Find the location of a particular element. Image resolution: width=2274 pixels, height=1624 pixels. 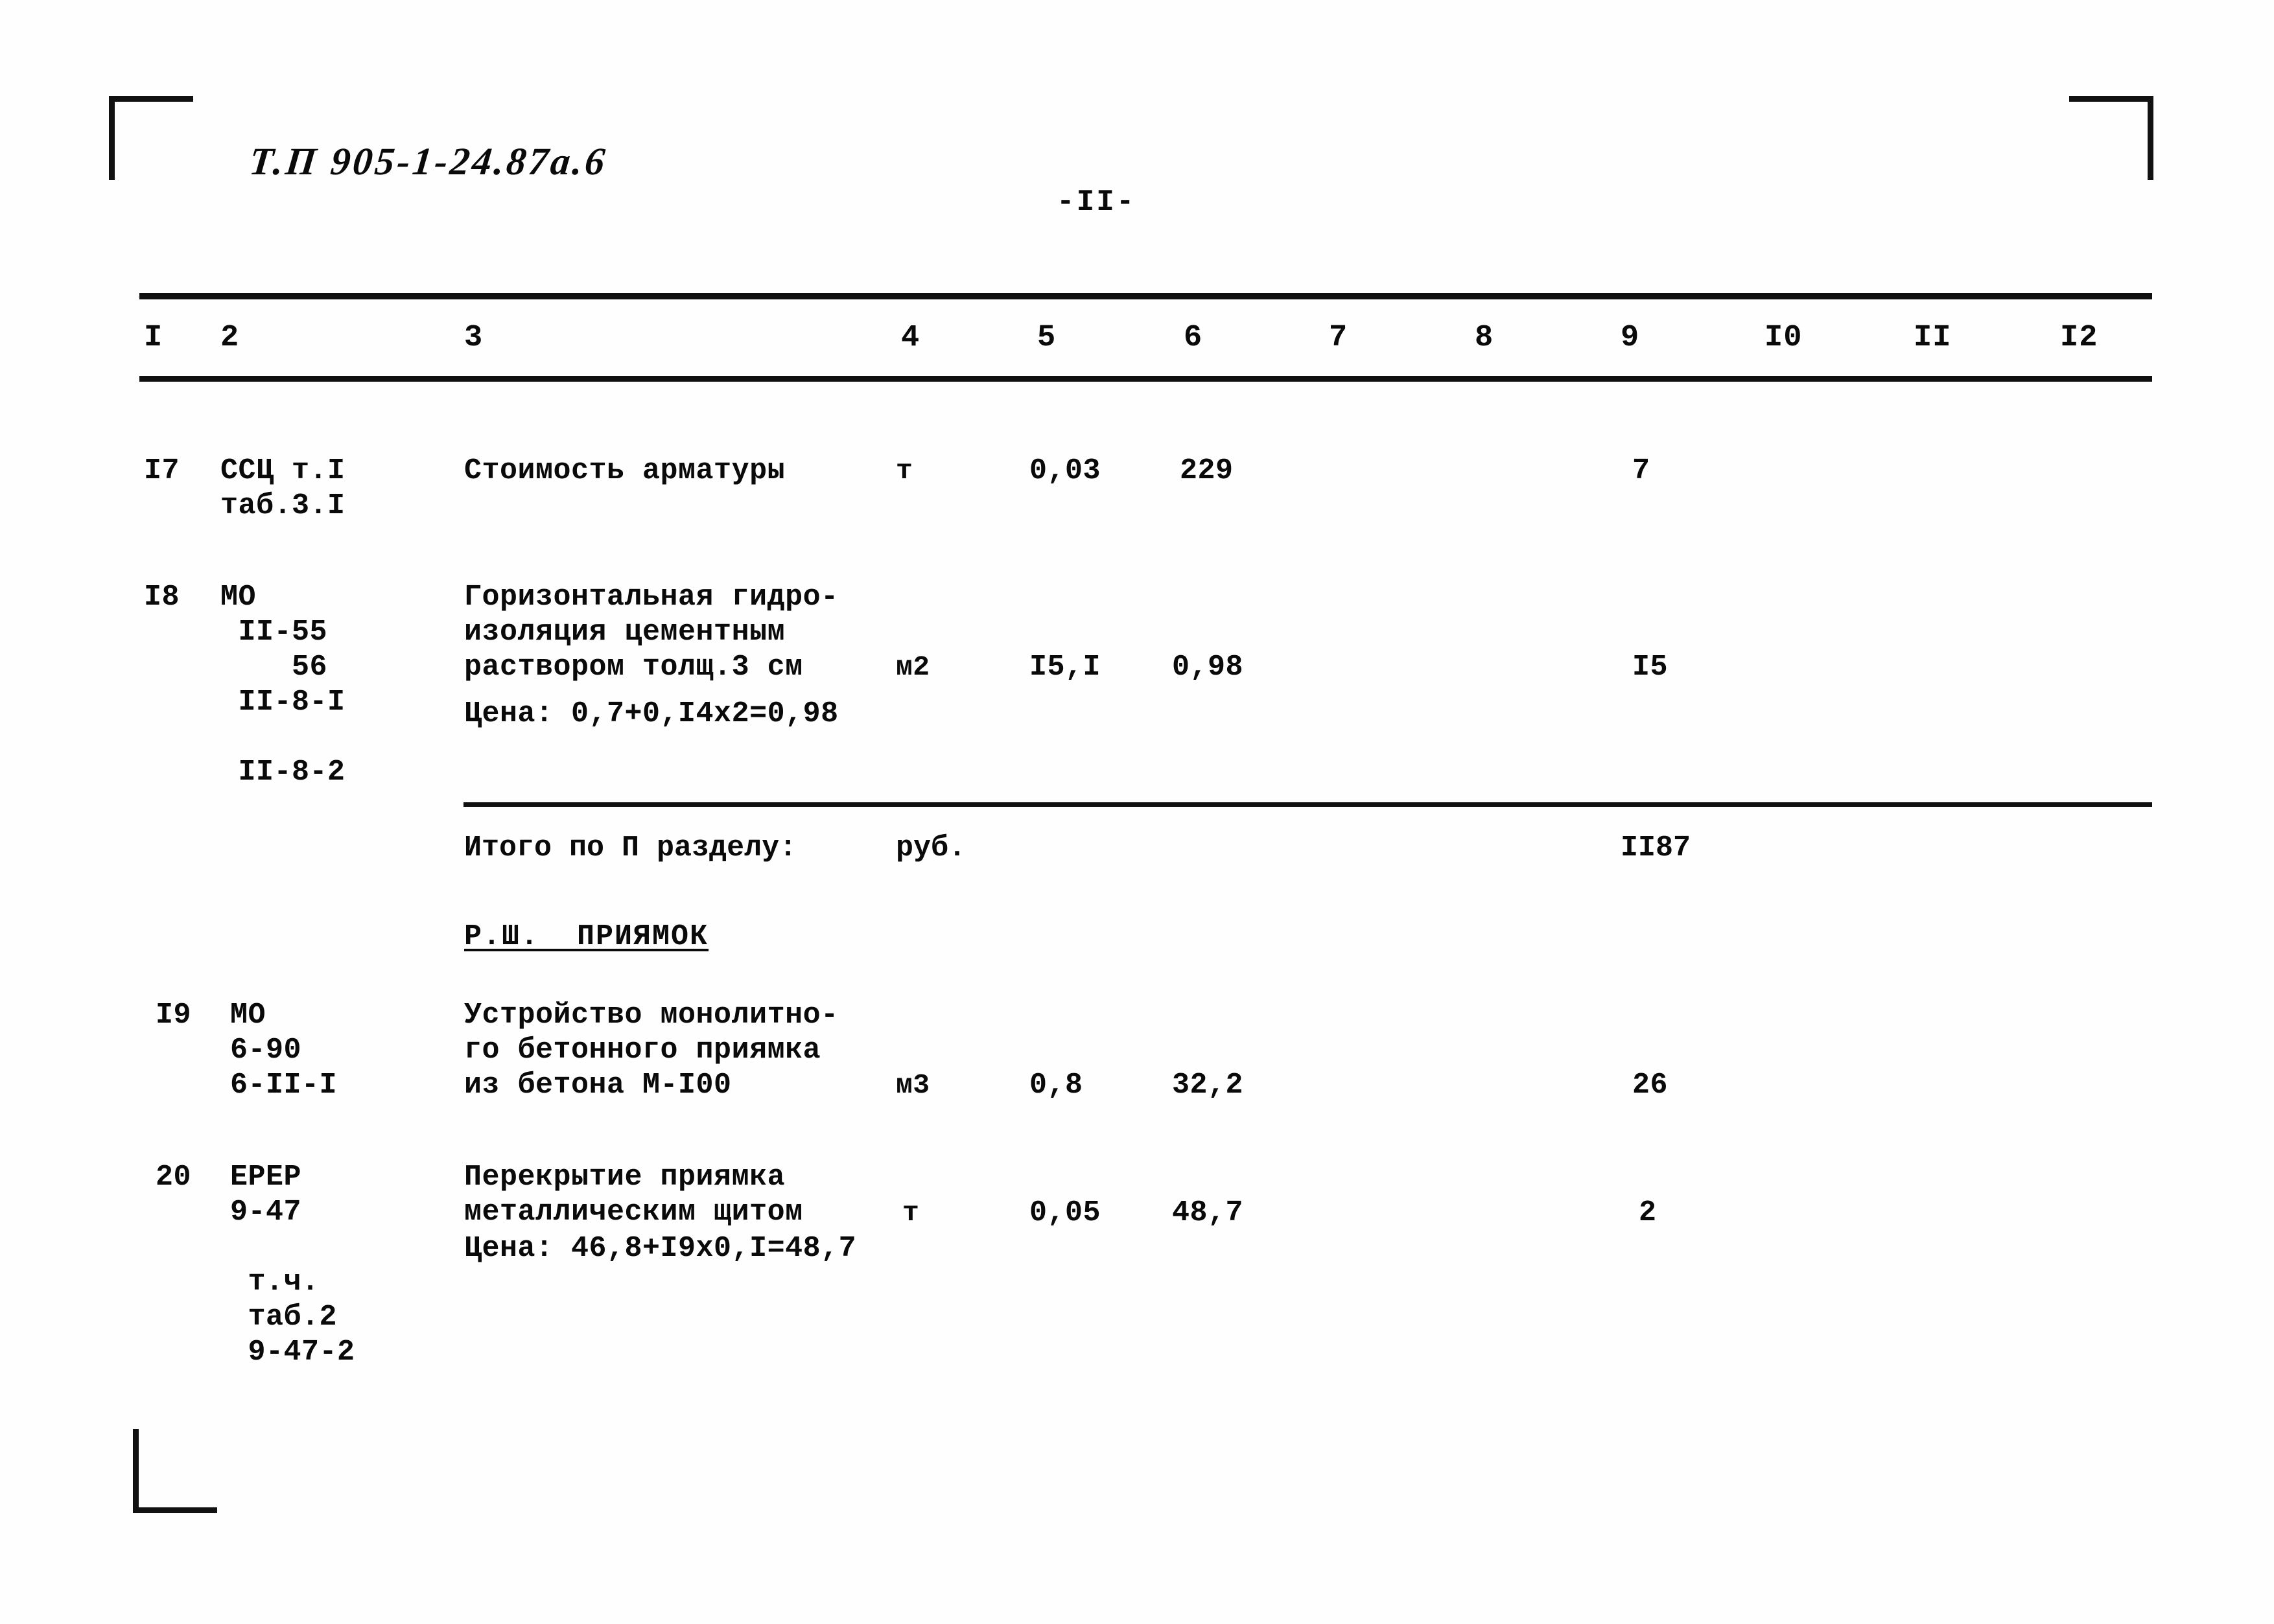

row-description-20: Перекрытие приямка металлическим щитом is located at coordinates (633, 1195).